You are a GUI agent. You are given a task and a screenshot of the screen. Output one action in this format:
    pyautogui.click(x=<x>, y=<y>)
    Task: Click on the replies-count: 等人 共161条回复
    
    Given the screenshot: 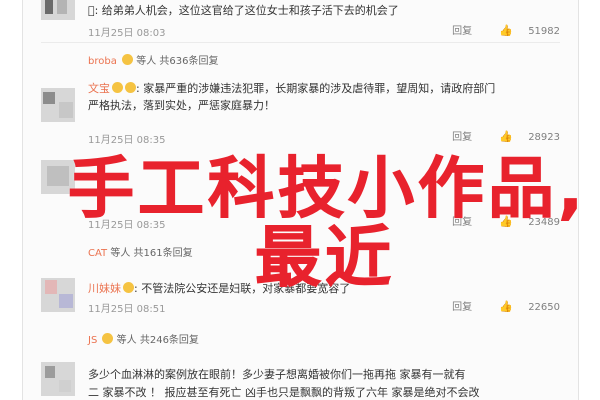 What is the action you would take?
    pyautogui.click(x=151, y=253)
    